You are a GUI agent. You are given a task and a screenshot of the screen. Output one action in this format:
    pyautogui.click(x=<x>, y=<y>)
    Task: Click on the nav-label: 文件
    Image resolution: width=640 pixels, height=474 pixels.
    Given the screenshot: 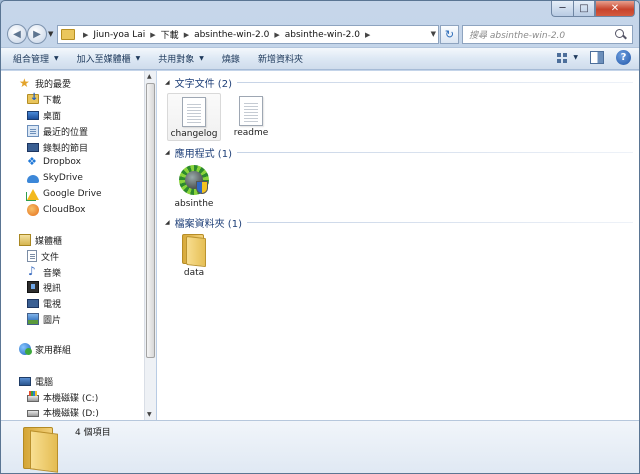 What is the action you would take?
    pyautogui.click(x=50, y=257)
    